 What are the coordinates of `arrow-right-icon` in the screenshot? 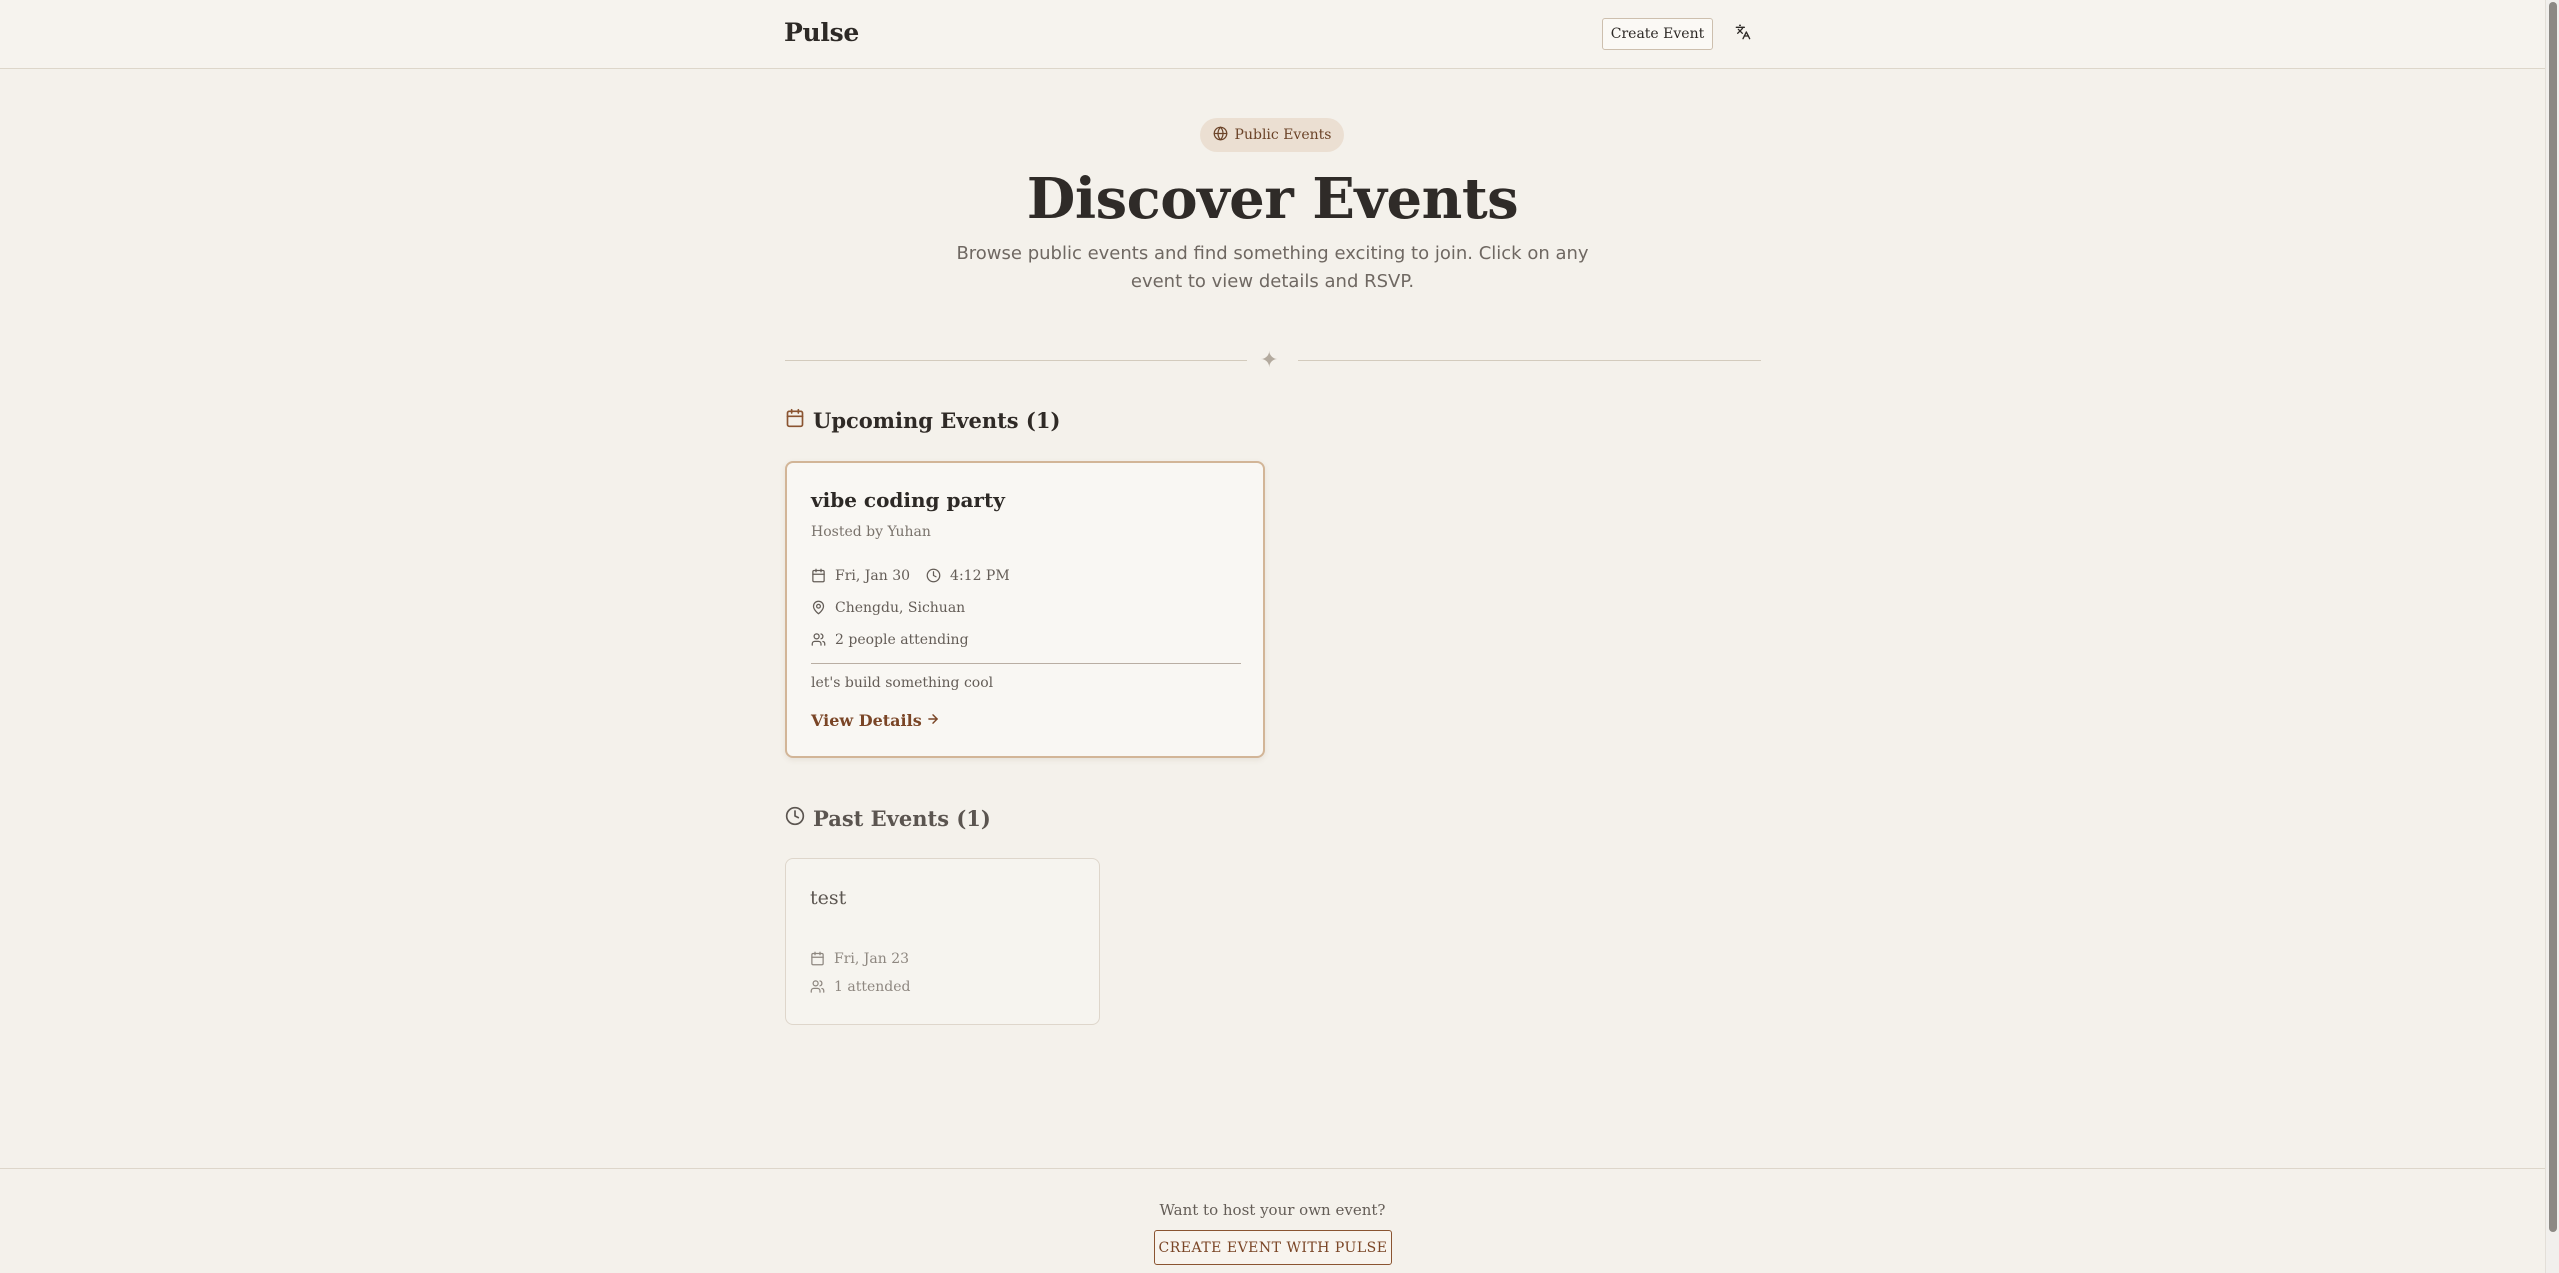 It's located at (933, 720).